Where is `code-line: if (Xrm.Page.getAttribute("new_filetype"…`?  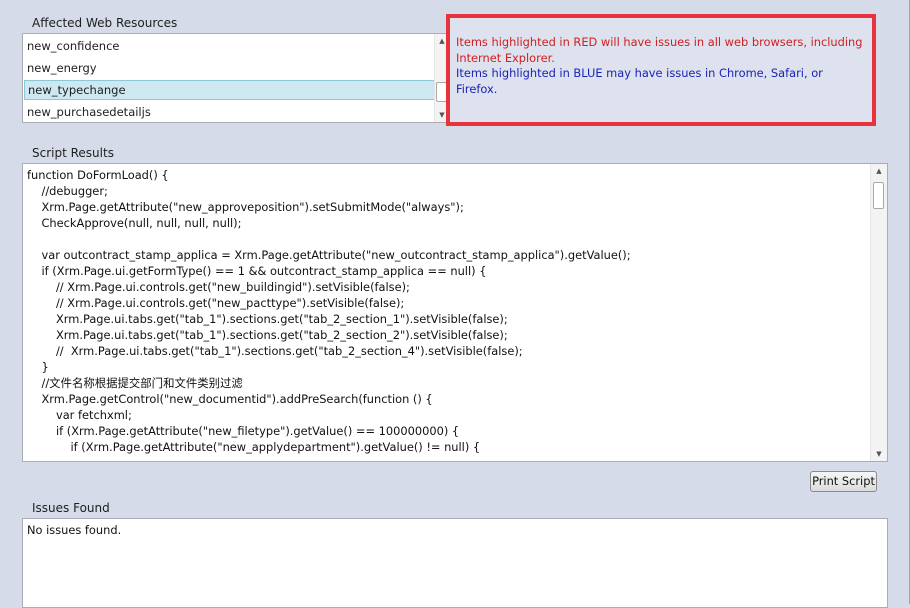 code-line: if (Xrm.Page.getAttribute("new_filetype"… is located at coordinates (243, 431).